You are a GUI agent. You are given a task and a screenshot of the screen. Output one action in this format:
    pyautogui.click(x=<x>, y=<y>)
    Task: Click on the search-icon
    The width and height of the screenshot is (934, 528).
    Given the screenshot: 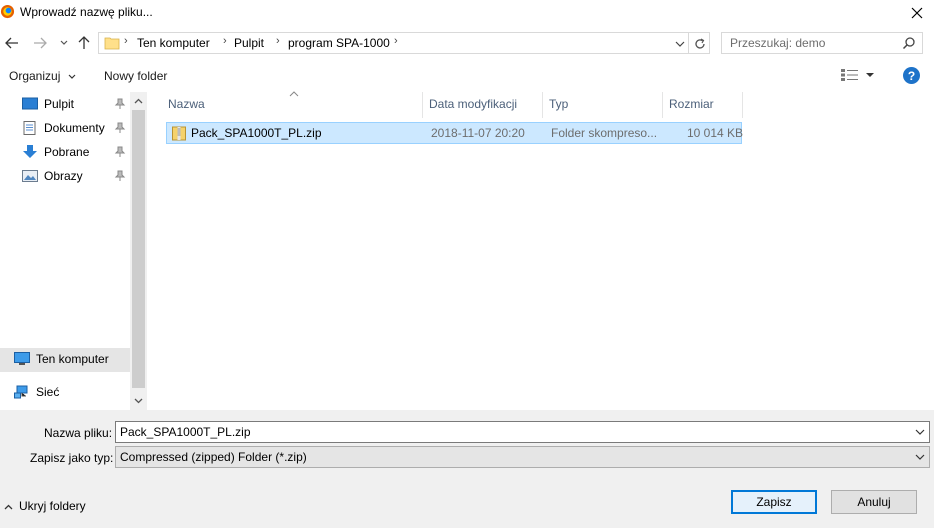 What is the action you would take?
    pyautogui.click(x=909, y=43)
    